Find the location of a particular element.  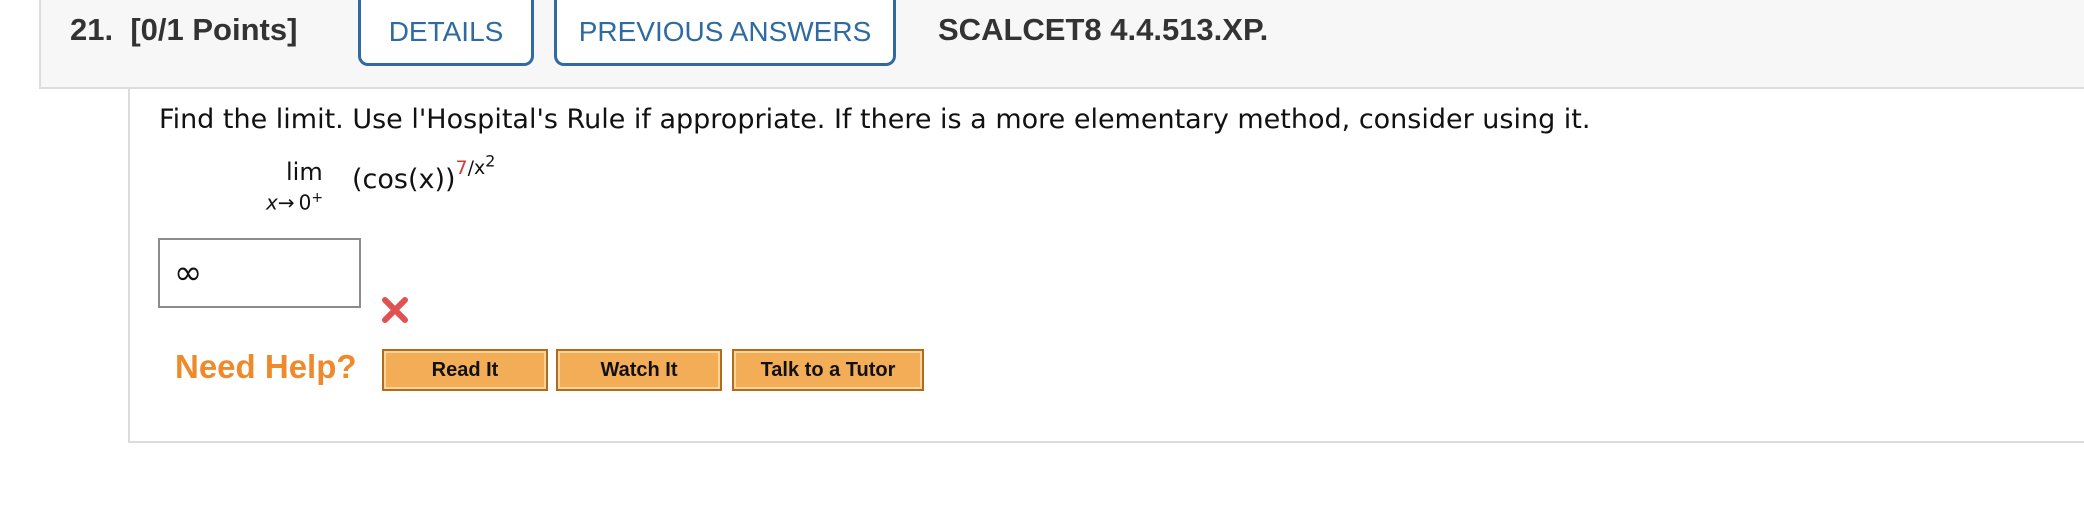

exponent-rest: /x is located at coordinates (476, 168).